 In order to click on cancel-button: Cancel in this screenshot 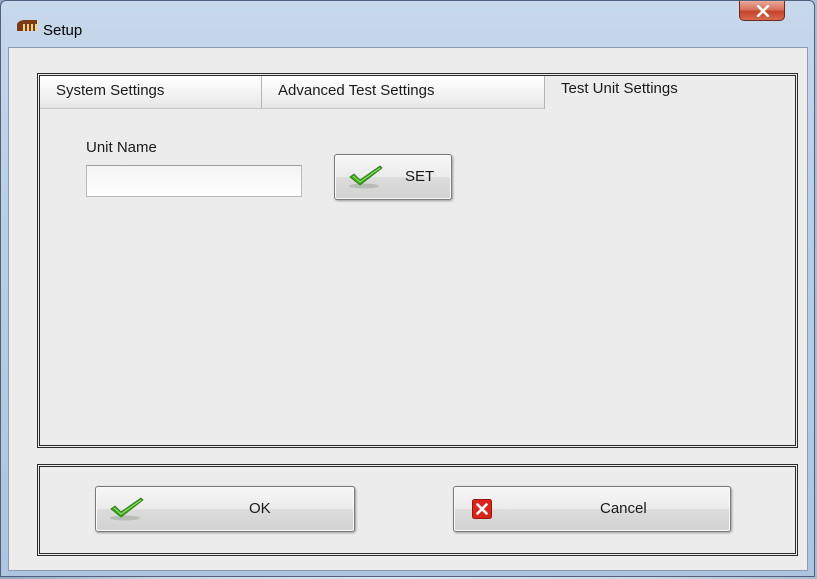, I will do `click(592, 509)`.